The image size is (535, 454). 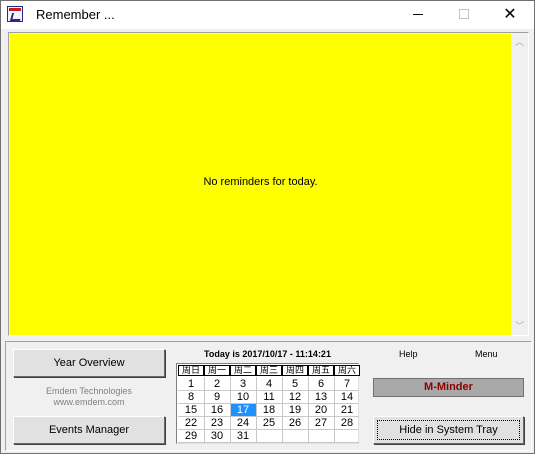 I want to click on calendar-day: 21, so click(x=347, y=410).